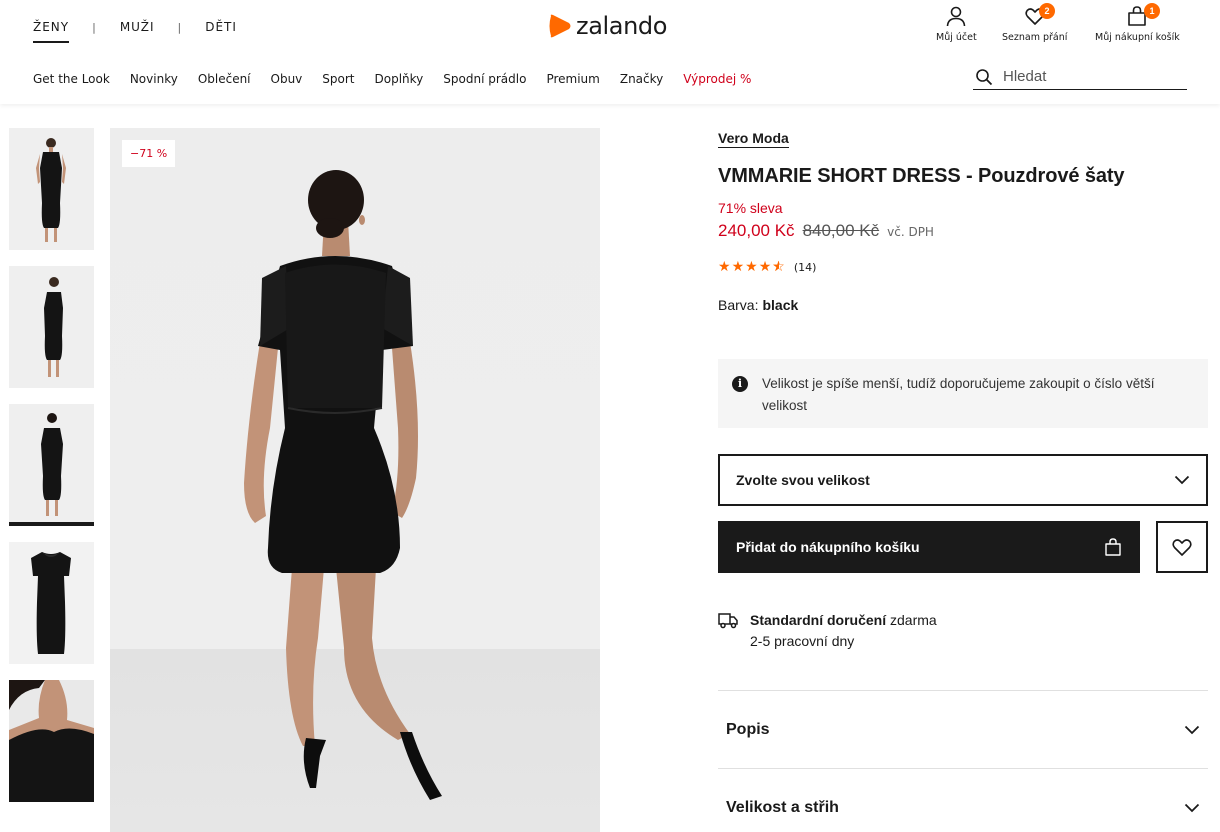  What do you see at coordinates (963, 305) in the screenshot?
I see `color-info: Barva: black` at bounding box center [963, 305].